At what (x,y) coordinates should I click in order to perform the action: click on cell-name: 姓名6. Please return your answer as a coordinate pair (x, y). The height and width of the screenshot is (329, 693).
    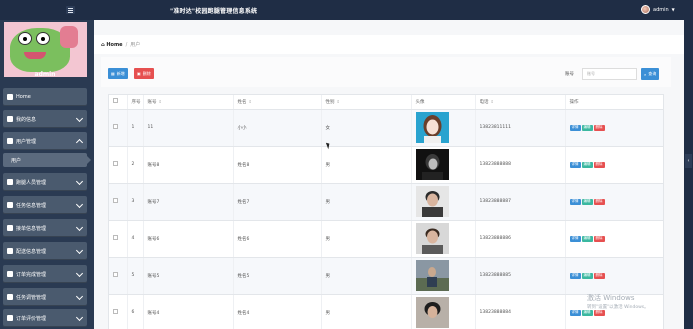
    Looking at the image, I should click on (277, 239).